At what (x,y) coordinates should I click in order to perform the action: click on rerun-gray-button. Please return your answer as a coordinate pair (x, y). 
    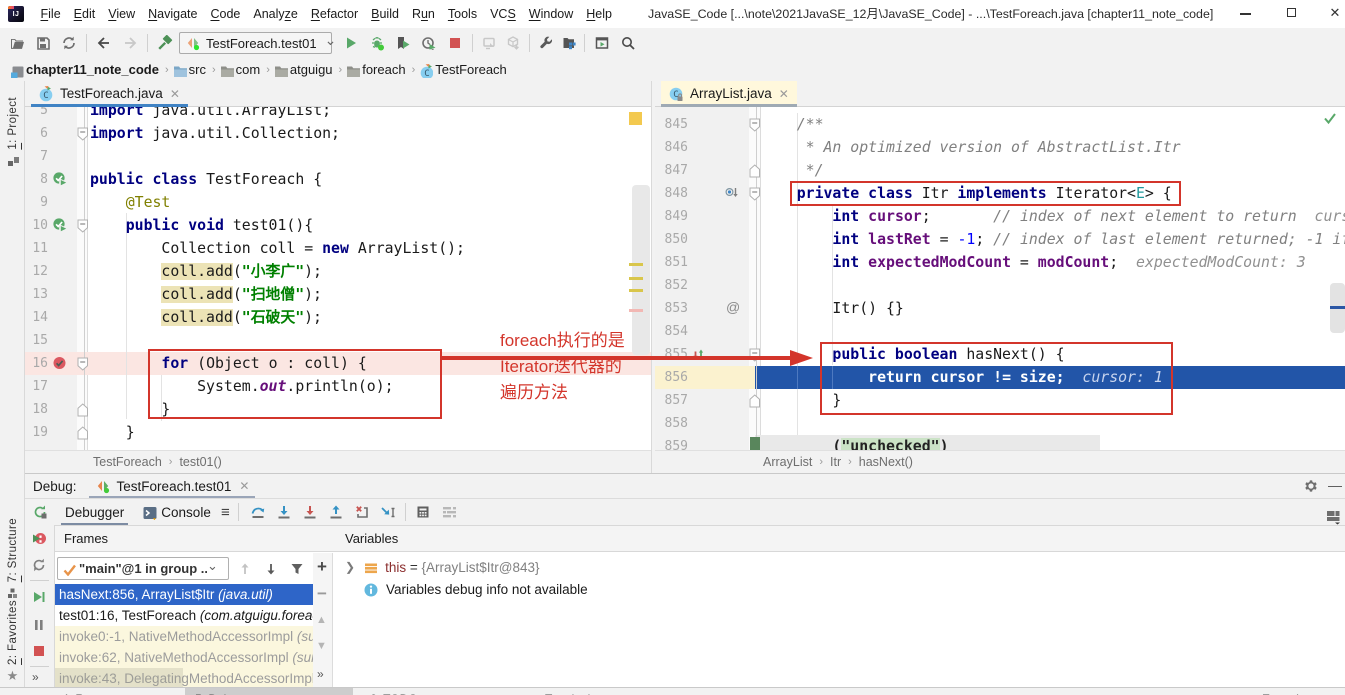
    Looking at the image, I should click on (39, 565).